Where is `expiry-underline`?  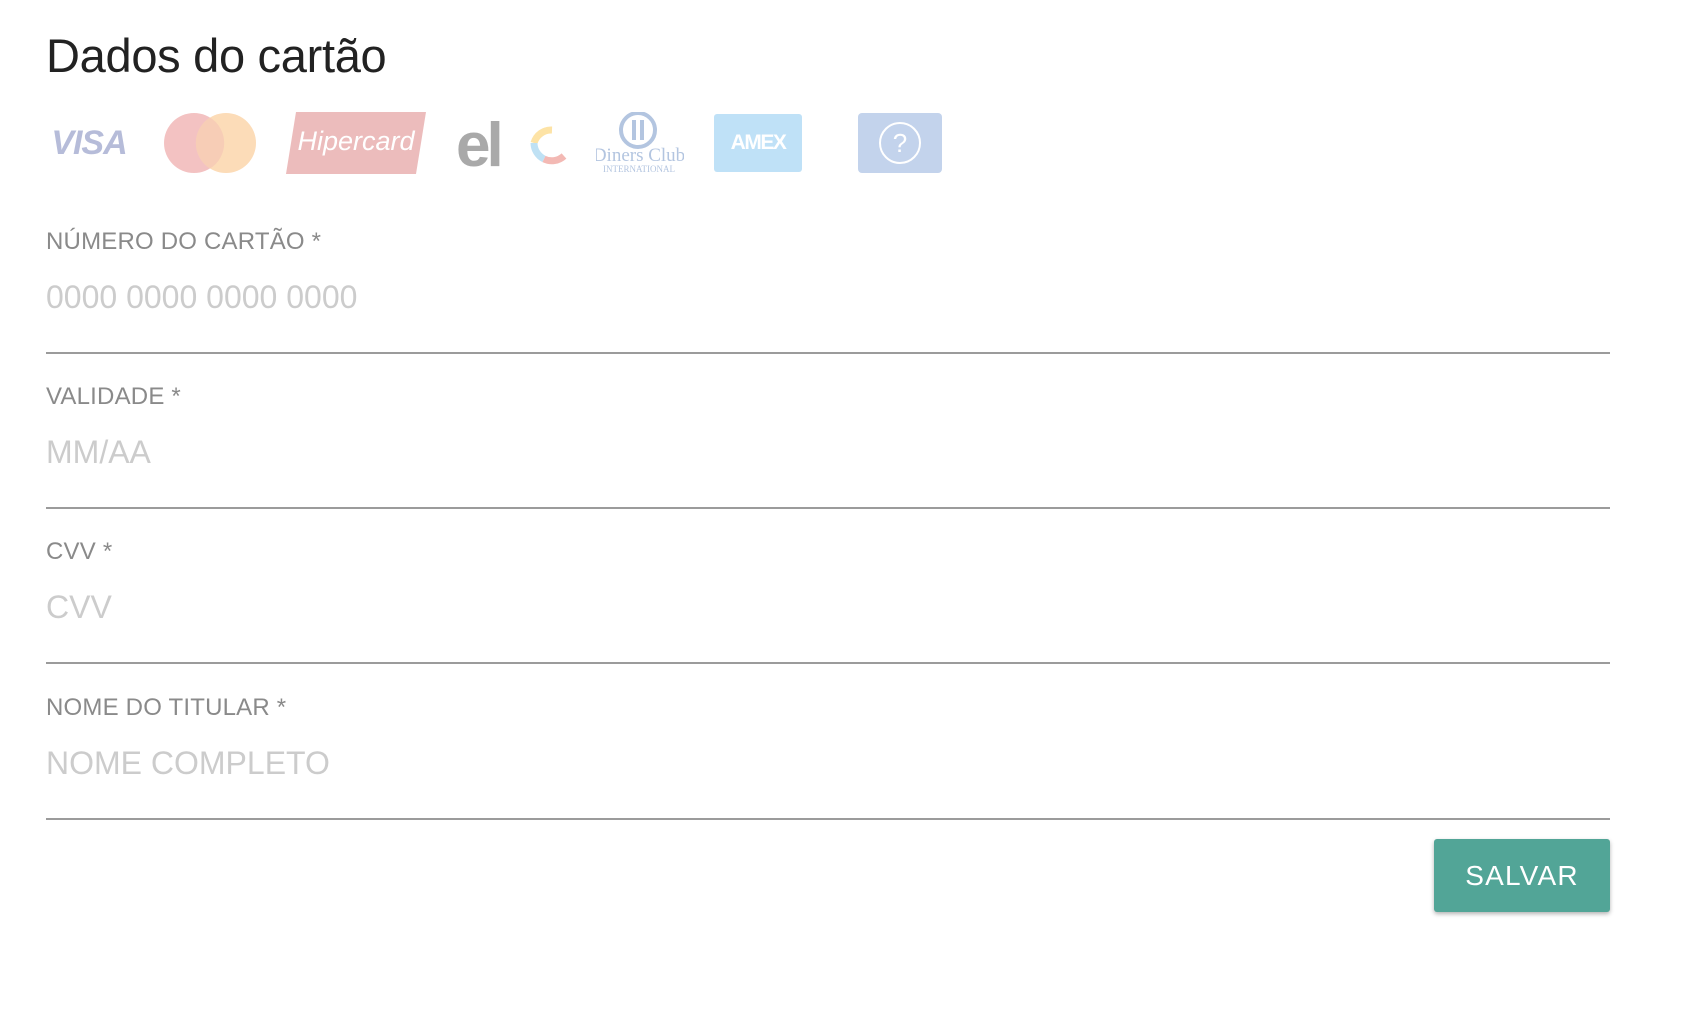
expiry-underline is located at coordinates (828, 508).